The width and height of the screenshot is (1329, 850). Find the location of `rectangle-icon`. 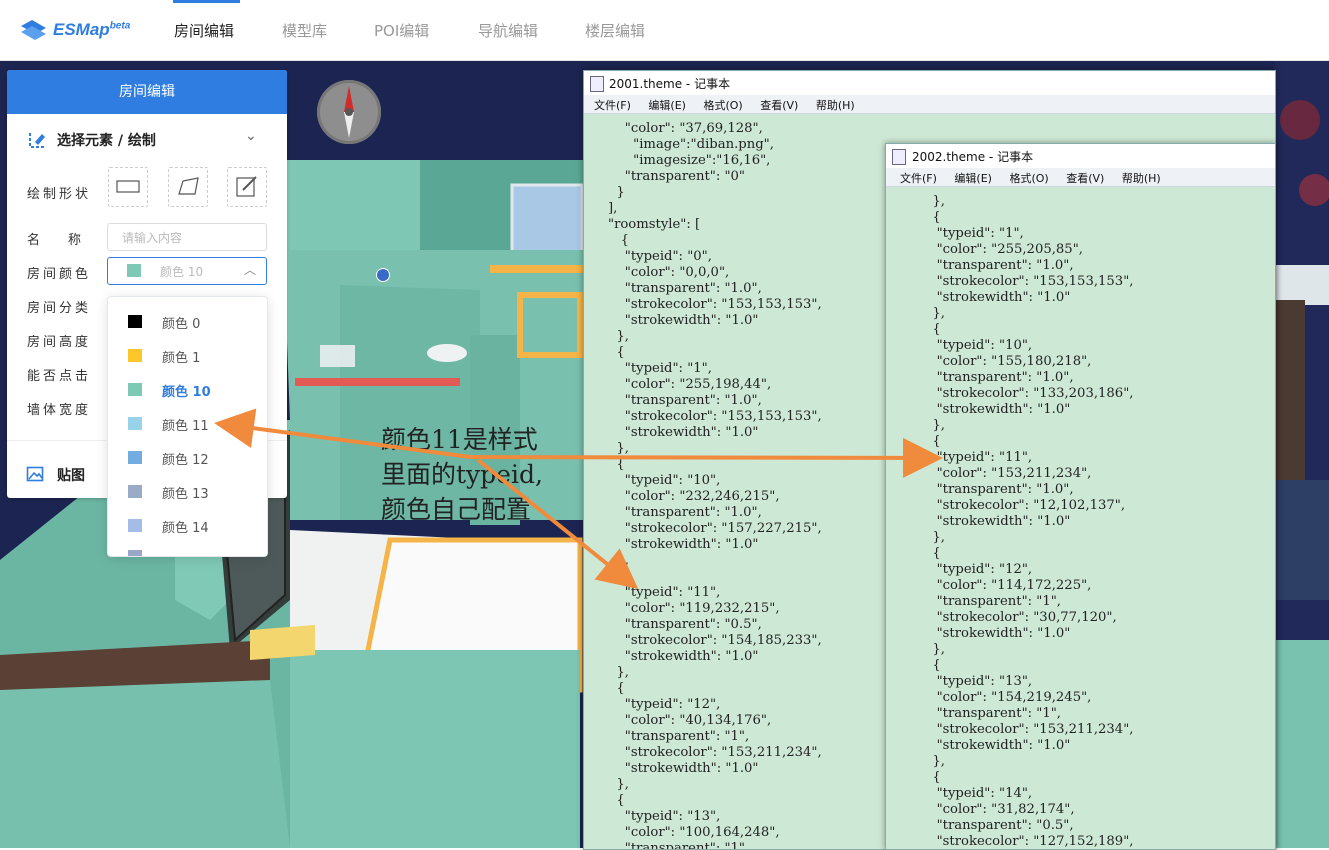

rectangle-icon is located at coordinates (128, 186).